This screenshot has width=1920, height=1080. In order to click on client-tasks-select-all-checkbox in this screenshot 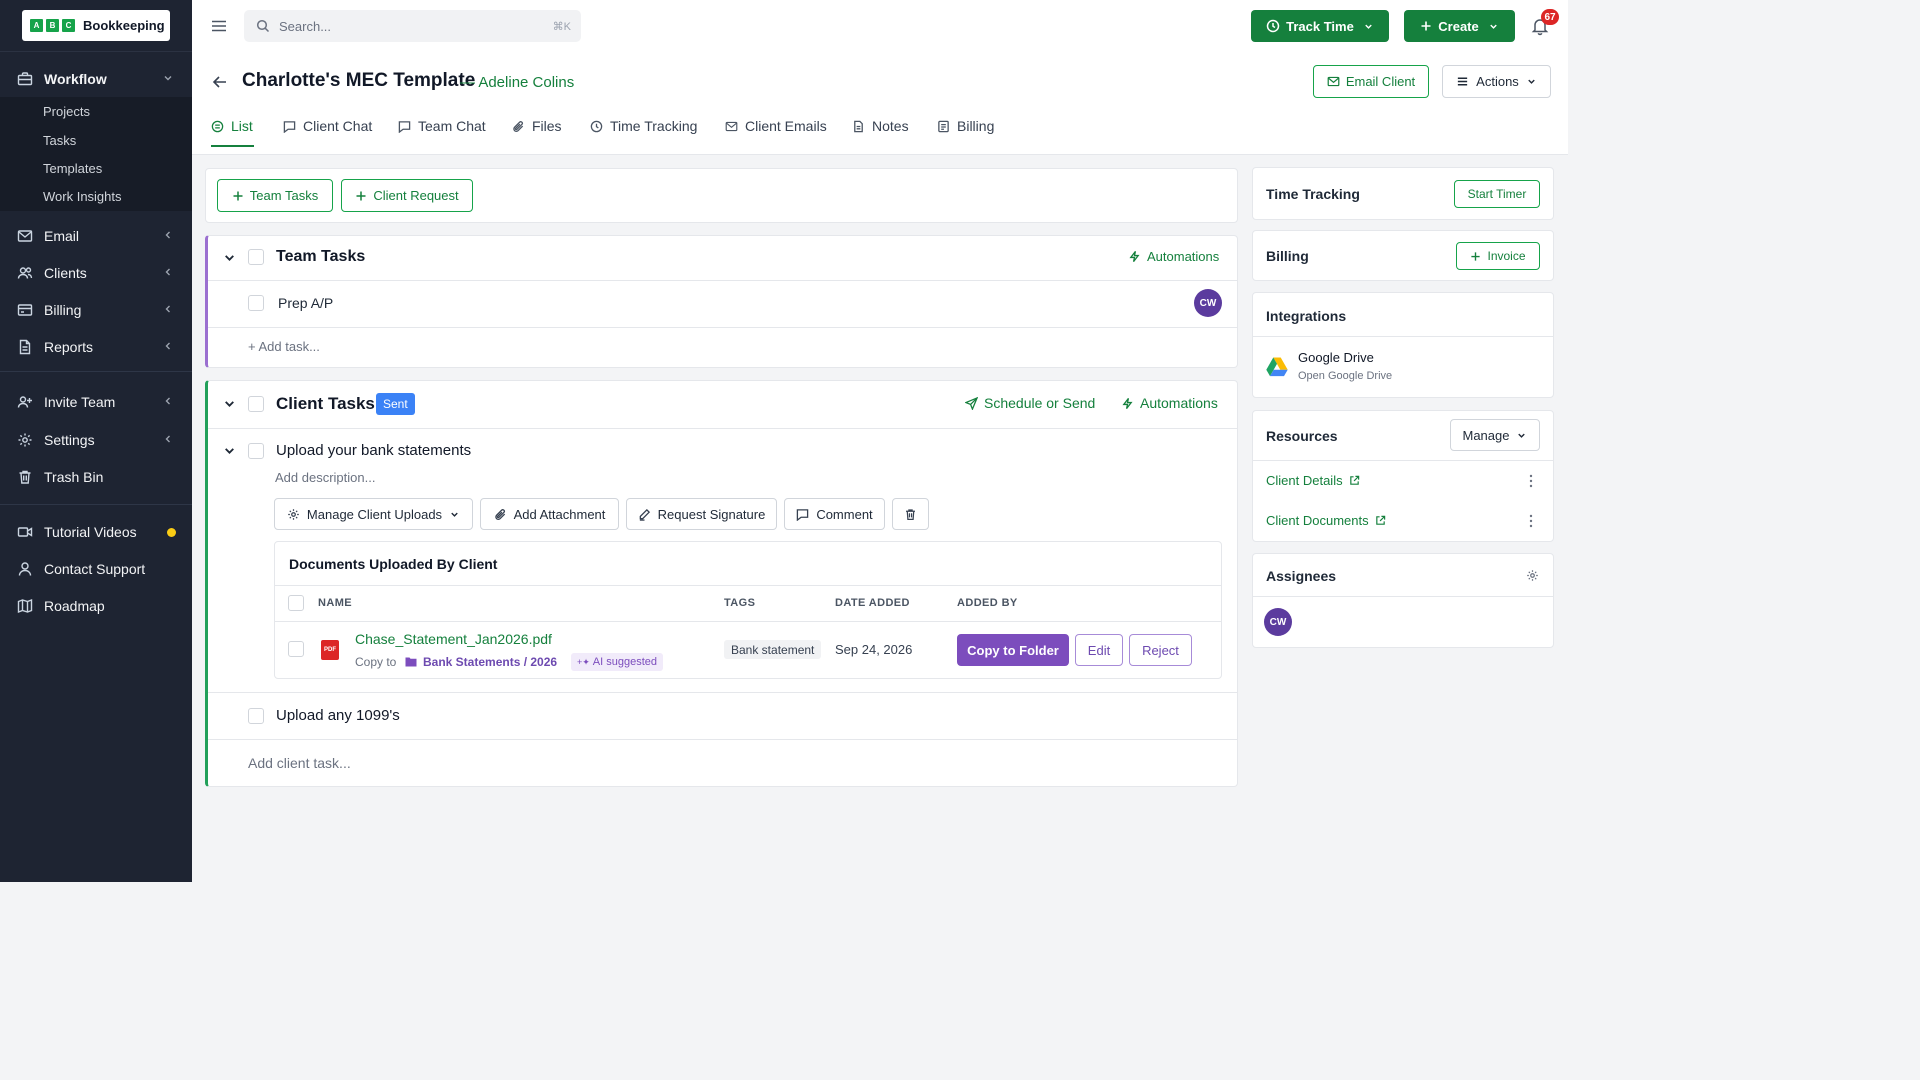, I will do `click(256, 404)`.